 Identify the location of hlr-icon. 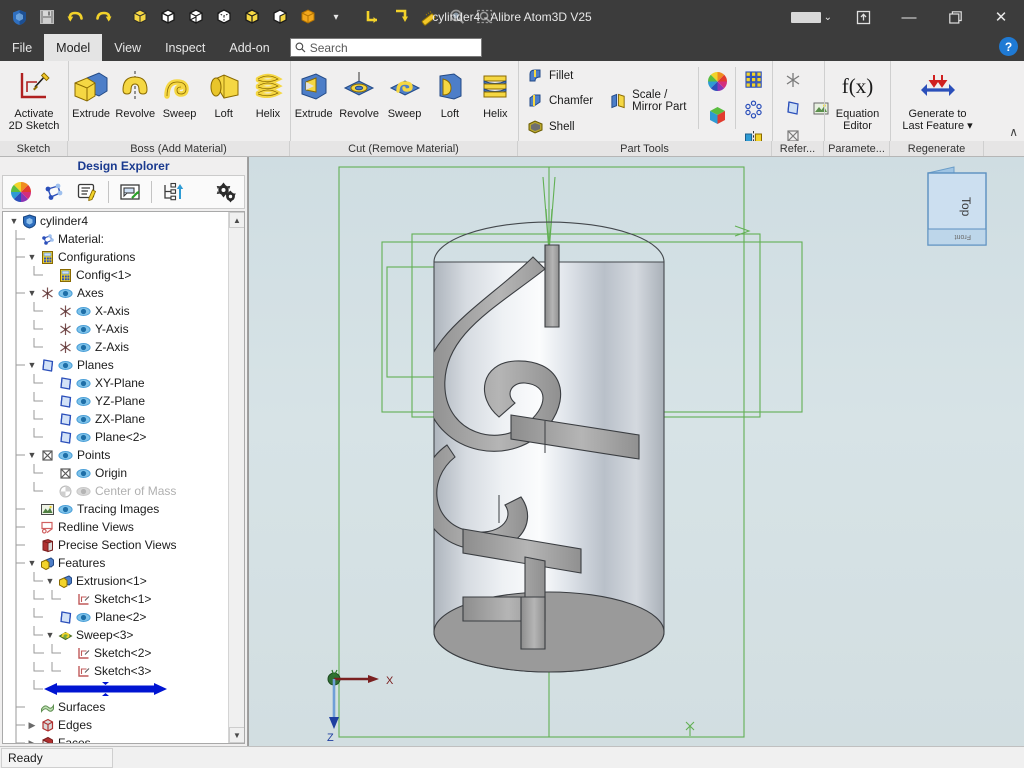
(252, 17).